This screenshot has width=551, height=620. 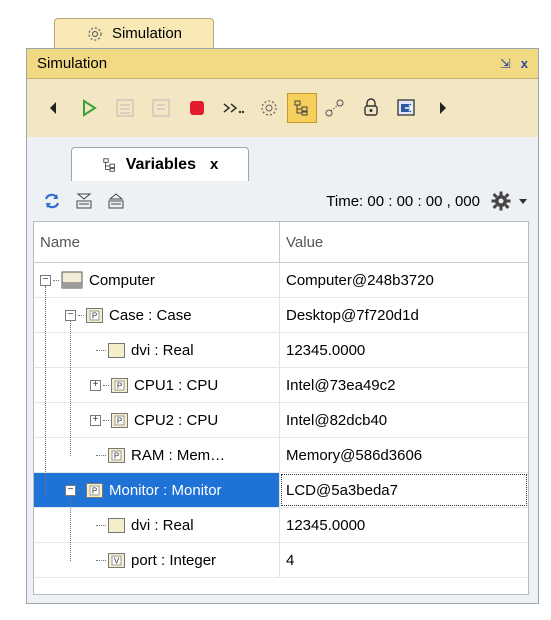 I want to click on tab-variables-close-icon: x, so click(x=214, y=164).